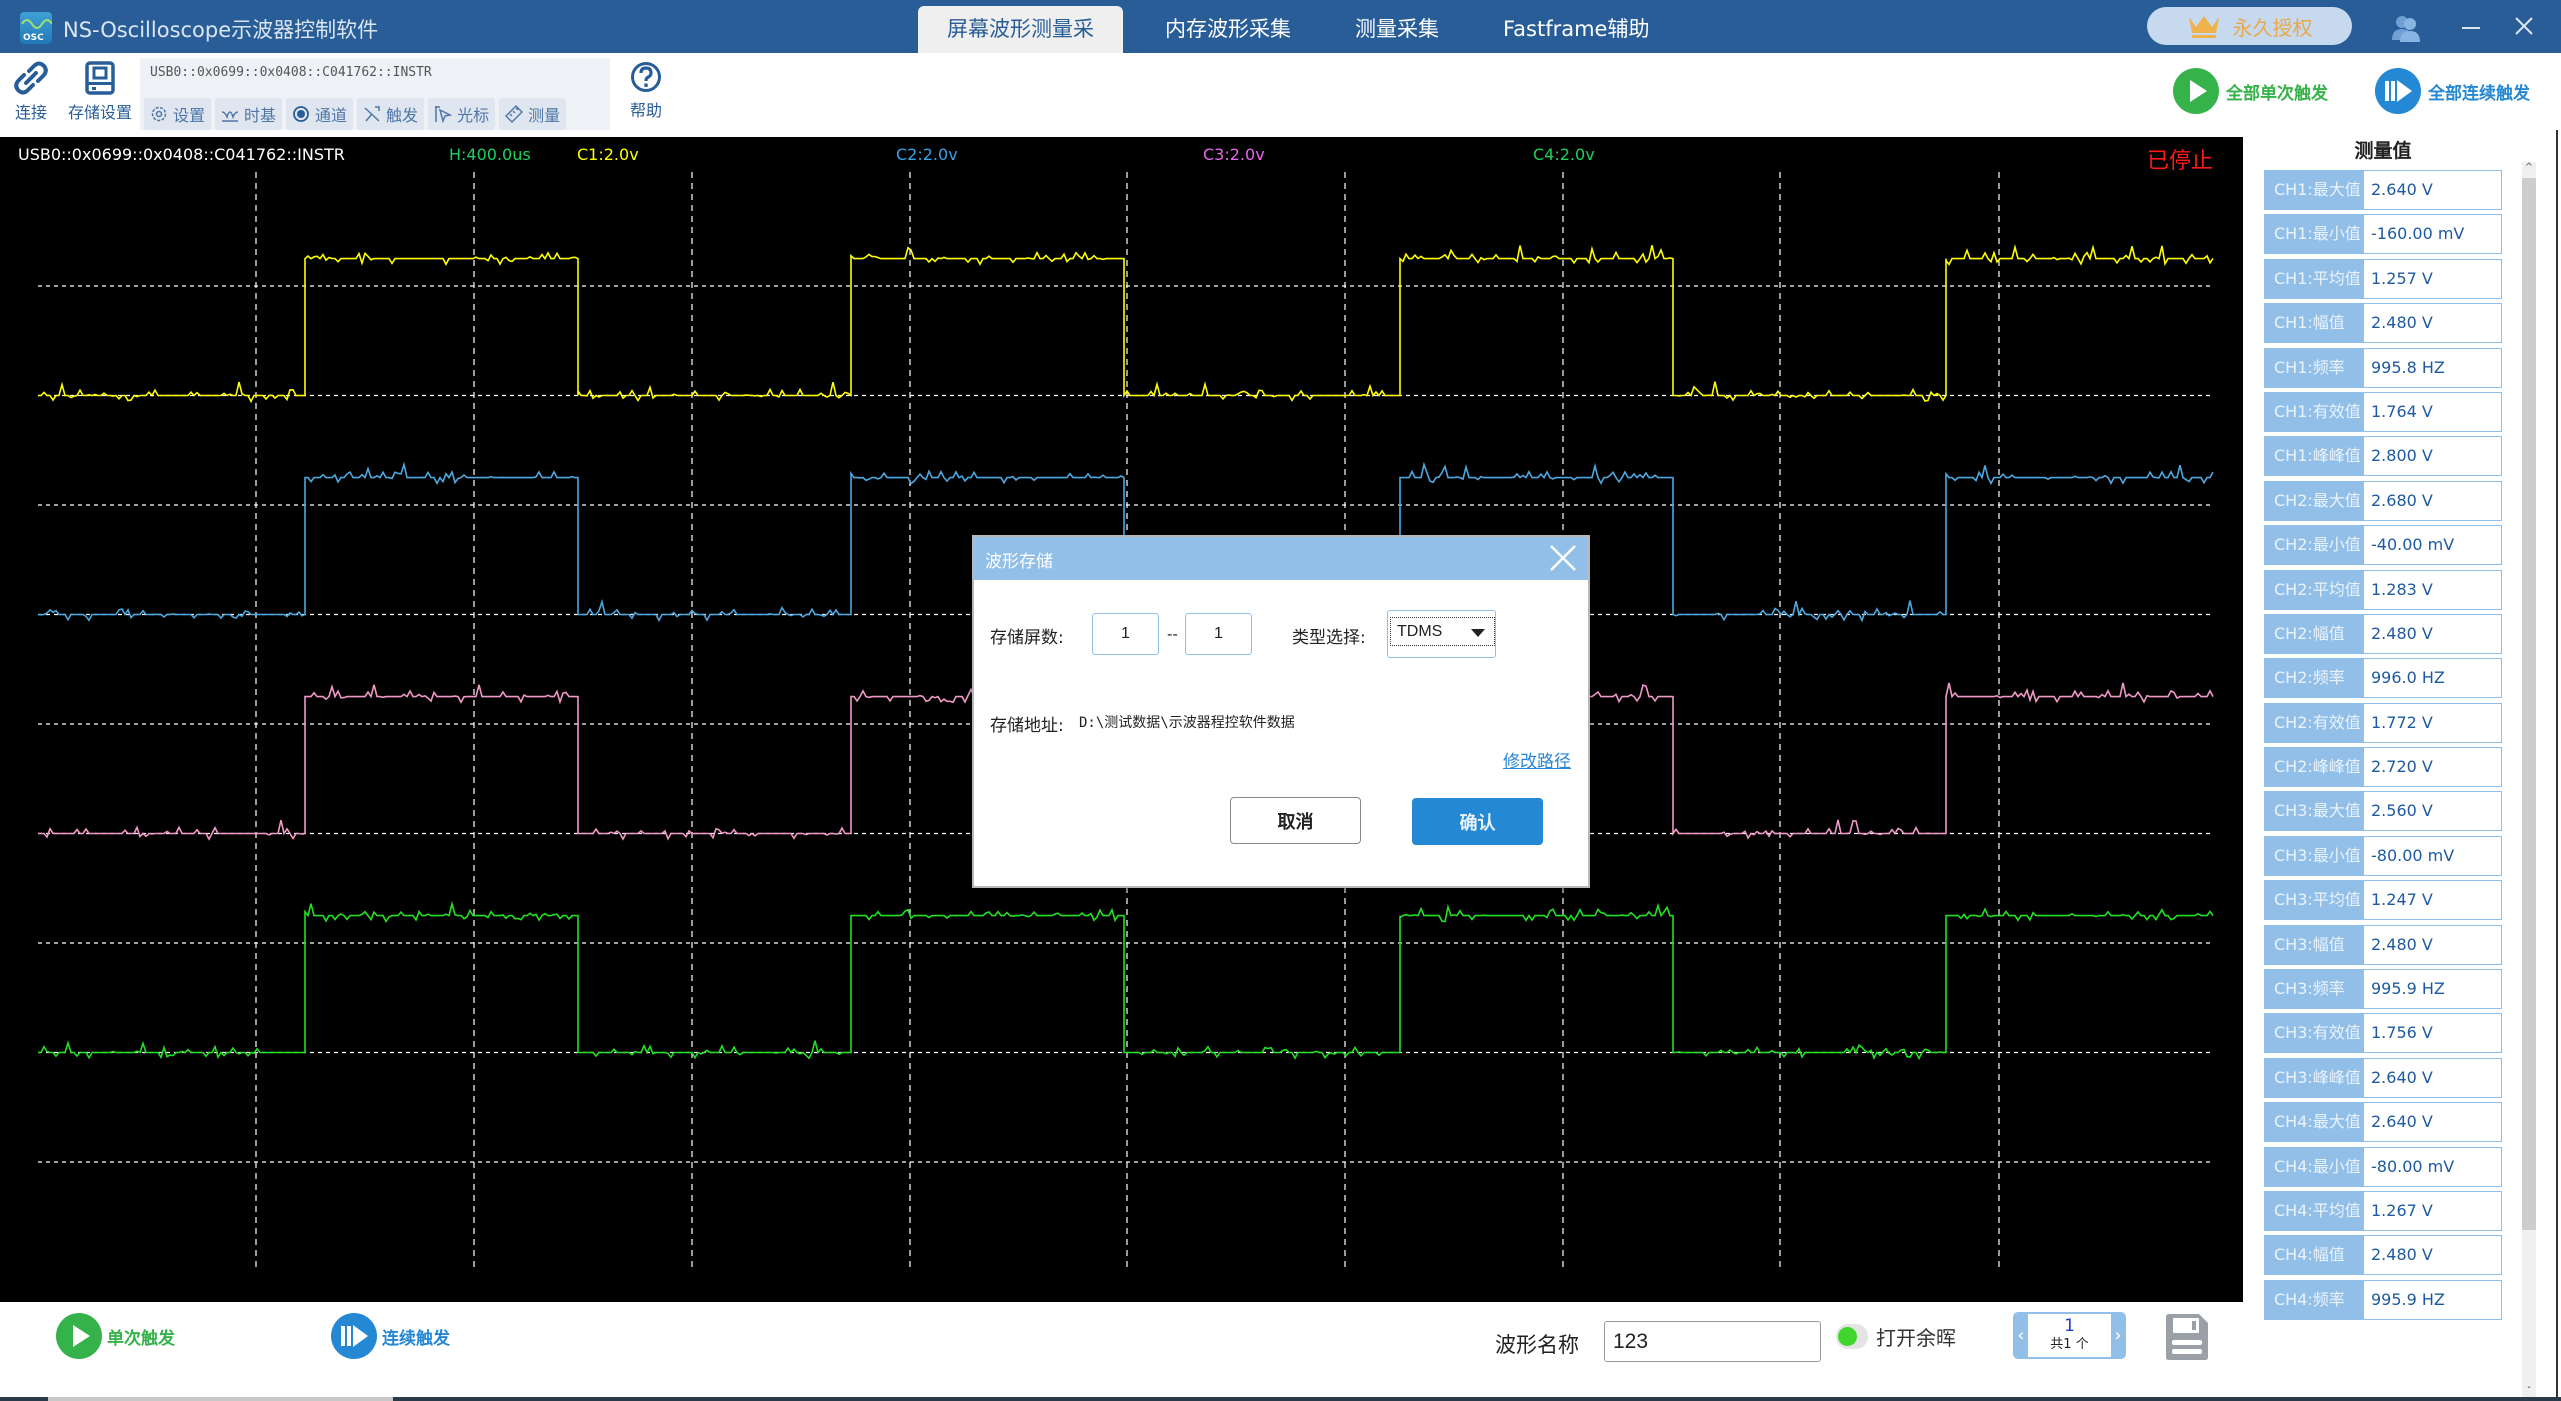 The height and width of the screenshot is (1401, 2561). What do you see at coordinates (1397, 29) in the screenshot?
I see `tab-measure-acquisition: 测量采集` at bounding box center [1397, 29].